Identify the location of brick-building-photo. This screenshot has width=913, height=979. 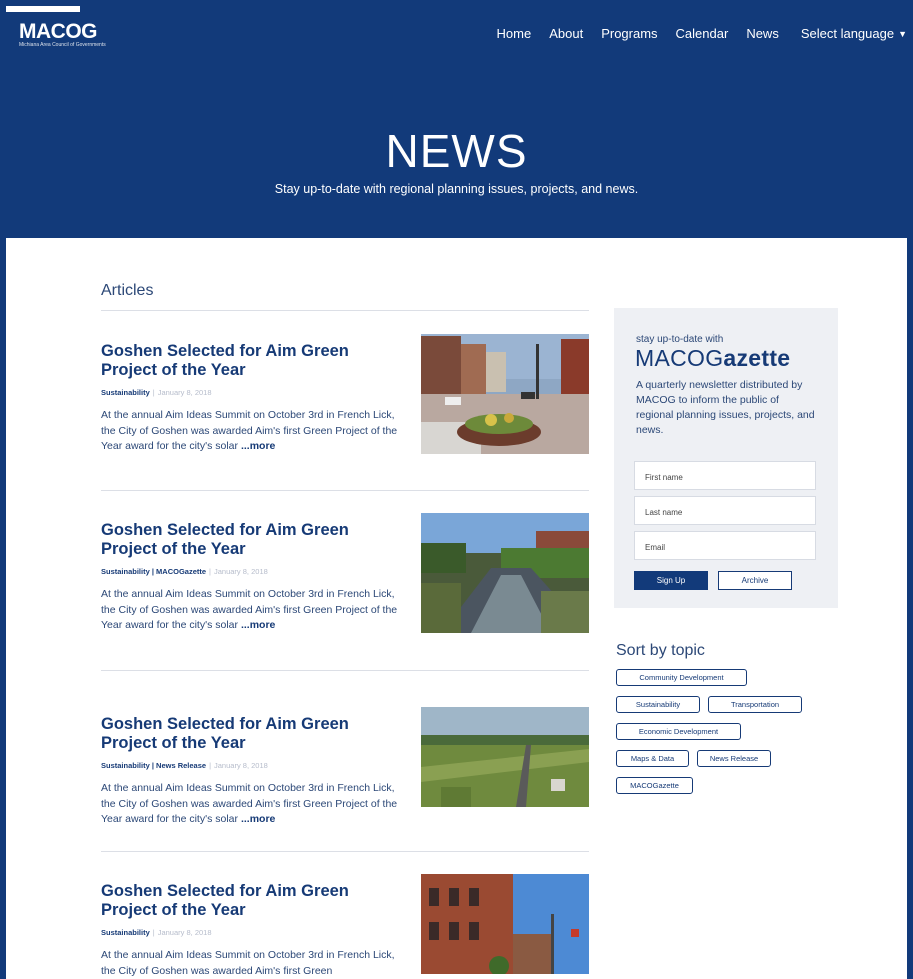
(505, 924).